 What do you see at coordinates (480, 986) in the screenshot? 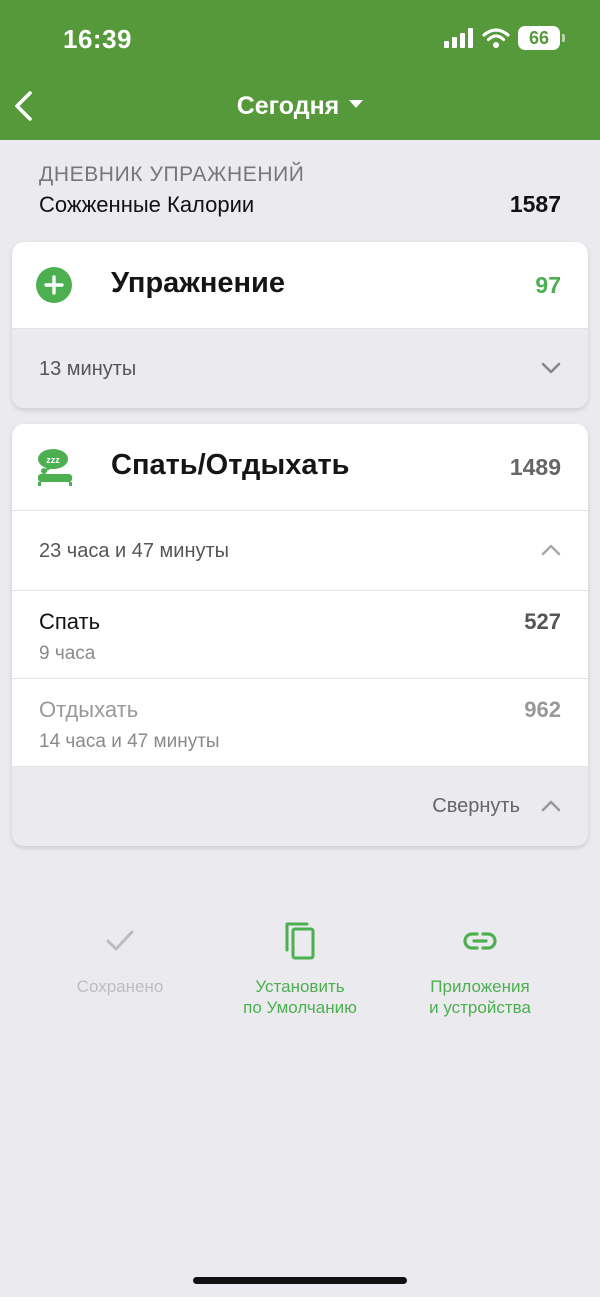
I see `apps-devices-label-line1: Приложения` at bounding box center [480, 986].